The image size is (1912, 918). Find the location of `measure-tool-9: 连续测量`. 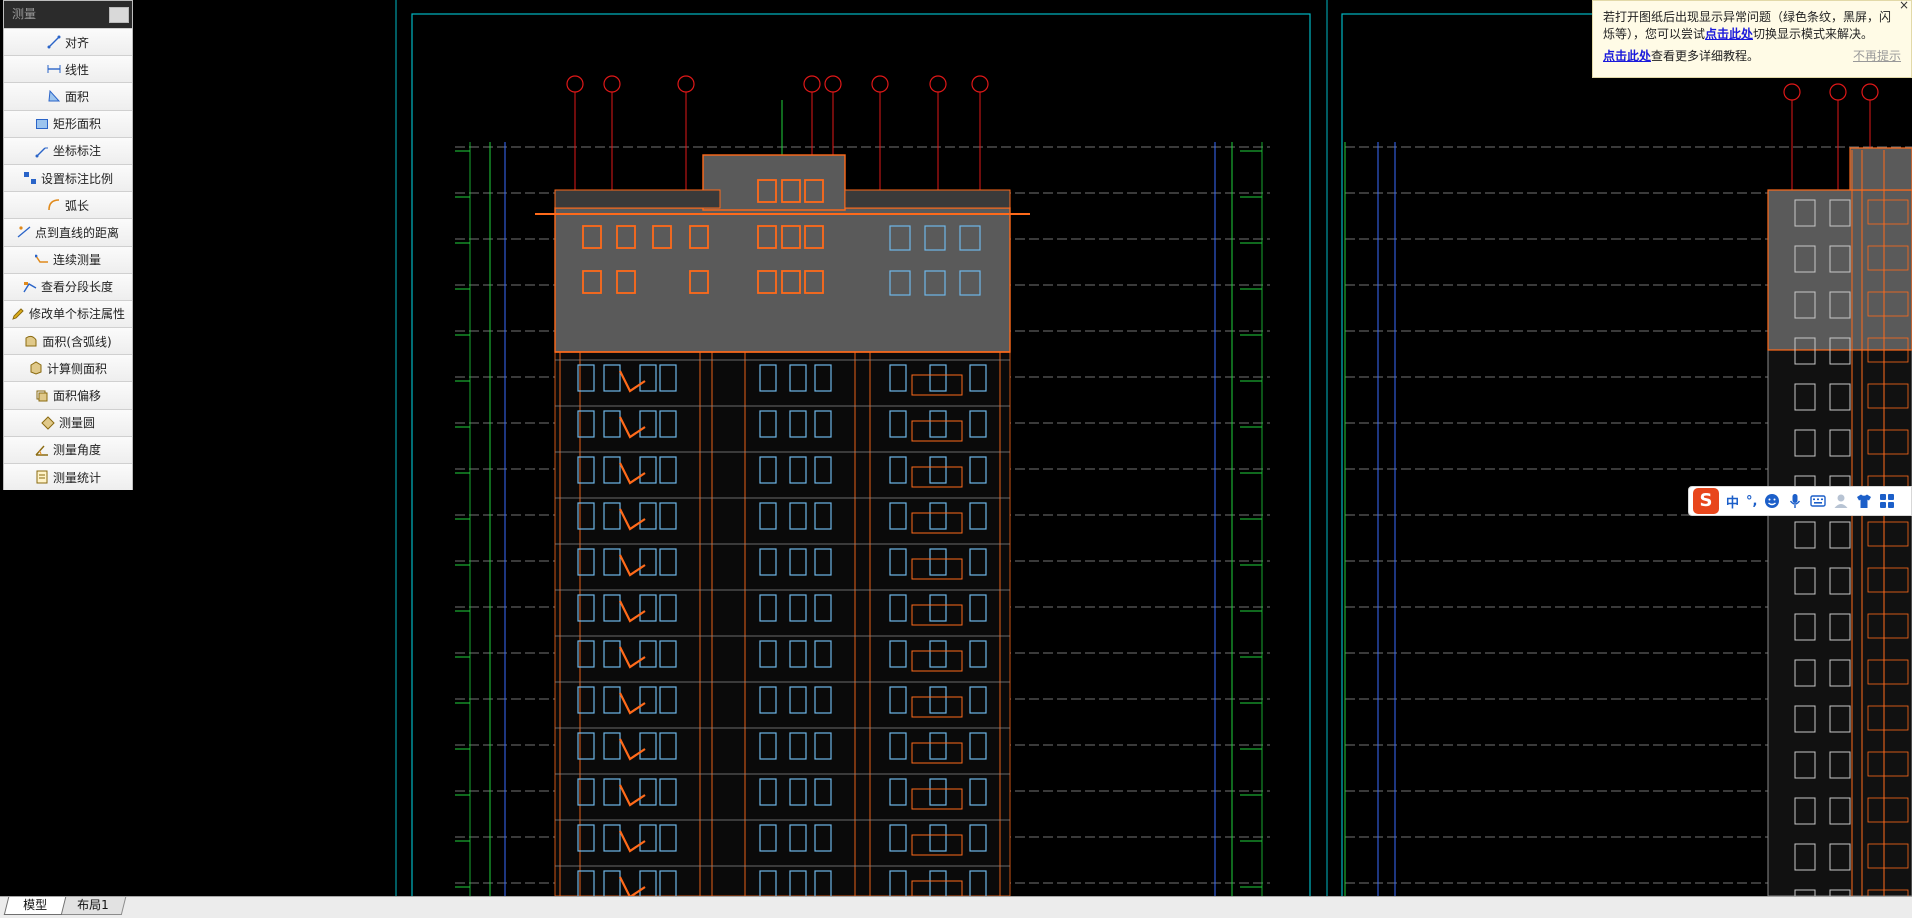

measure-tool-9: 连续测量 is located at coordinates (68, 259).